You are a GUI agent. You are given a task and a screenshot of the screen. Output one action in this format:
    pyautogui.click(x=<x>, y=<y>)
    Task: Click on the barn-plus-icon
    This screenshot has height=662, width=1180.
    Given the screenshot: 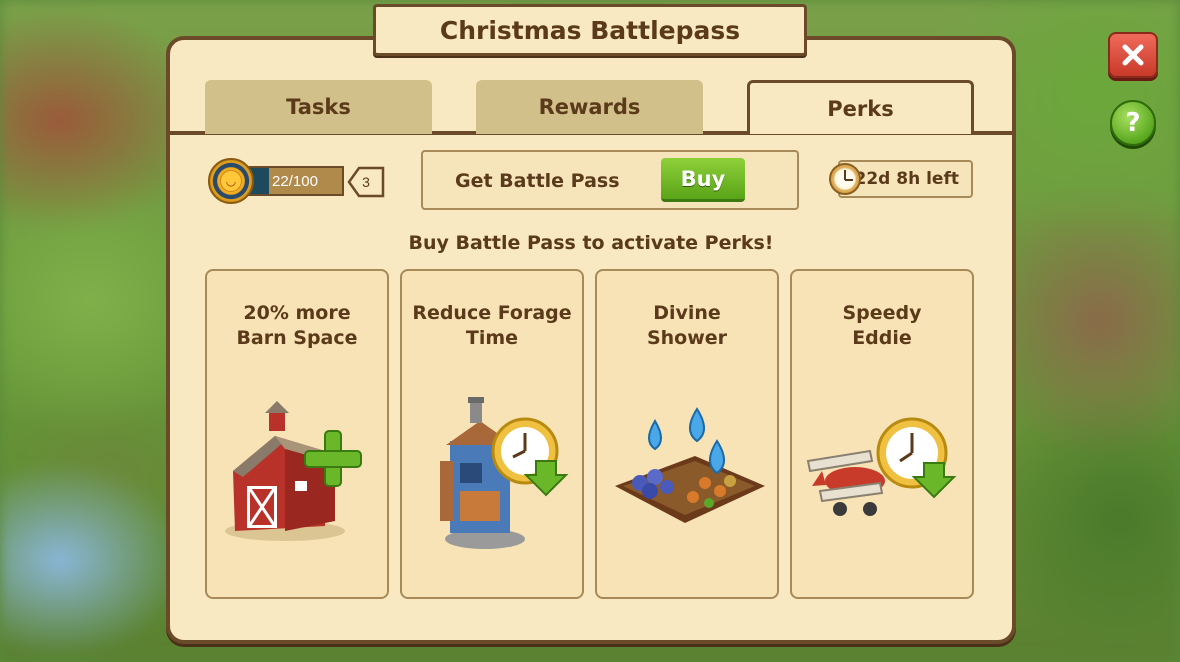 What is the action you would take?
    pyautogui.click(x=293, y=471)
    